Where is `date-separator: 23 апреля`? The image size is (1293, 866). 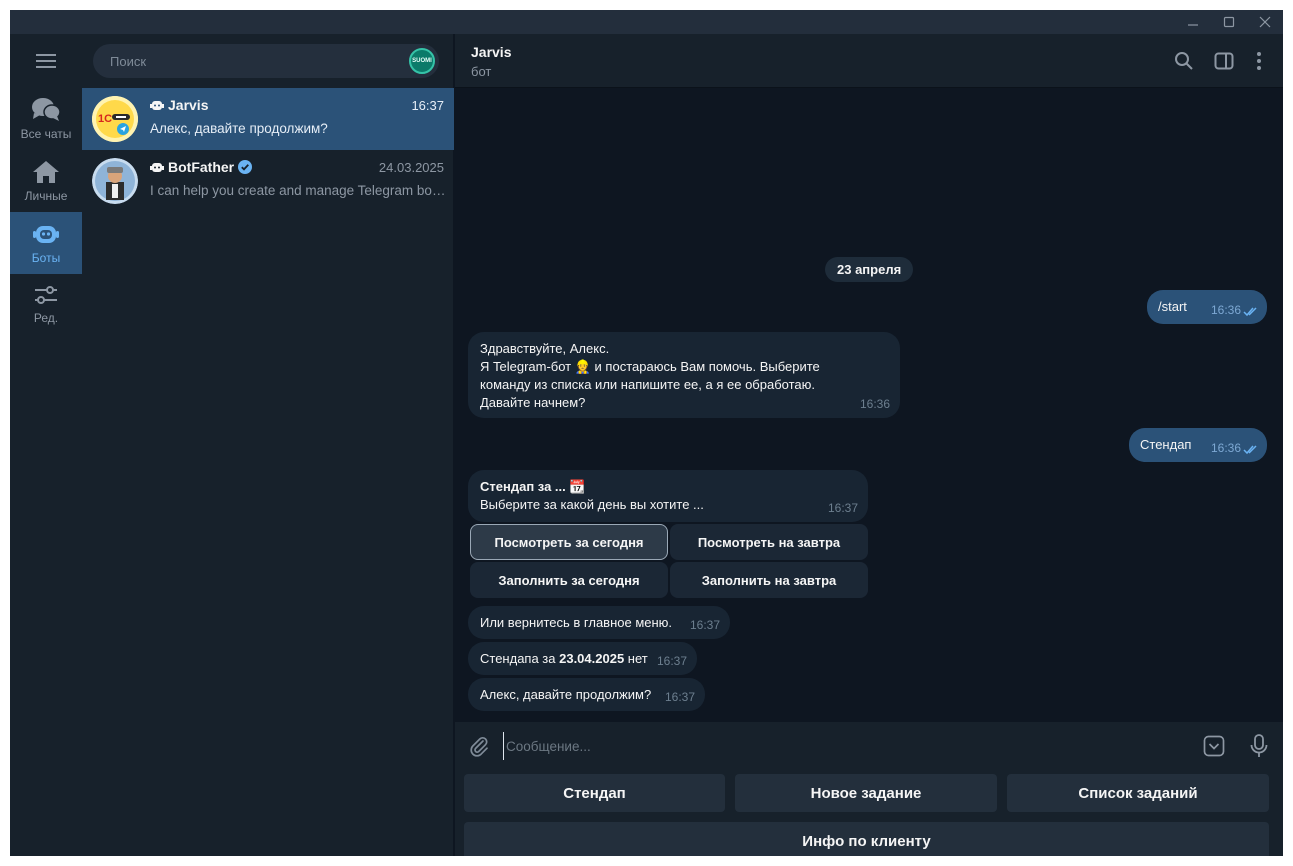
date-separator: 23 апреля is located at coordinates (869, 269).